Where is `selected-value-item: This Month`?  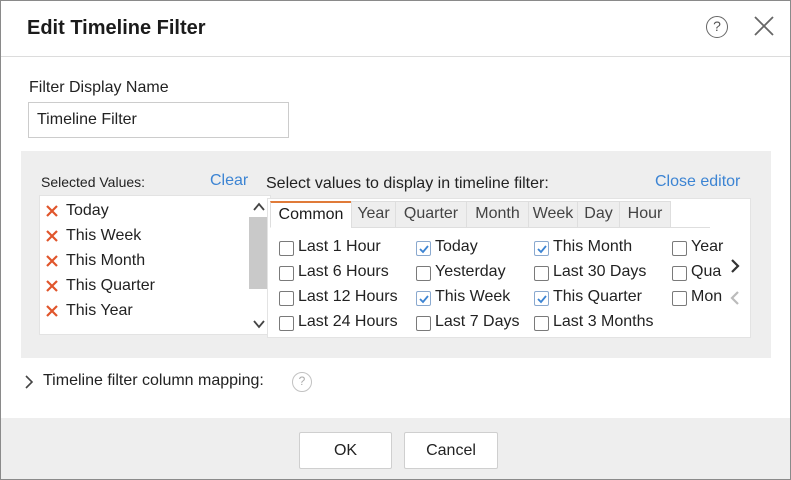
selected-value-item: This Month is located at coordinates (145, 261).